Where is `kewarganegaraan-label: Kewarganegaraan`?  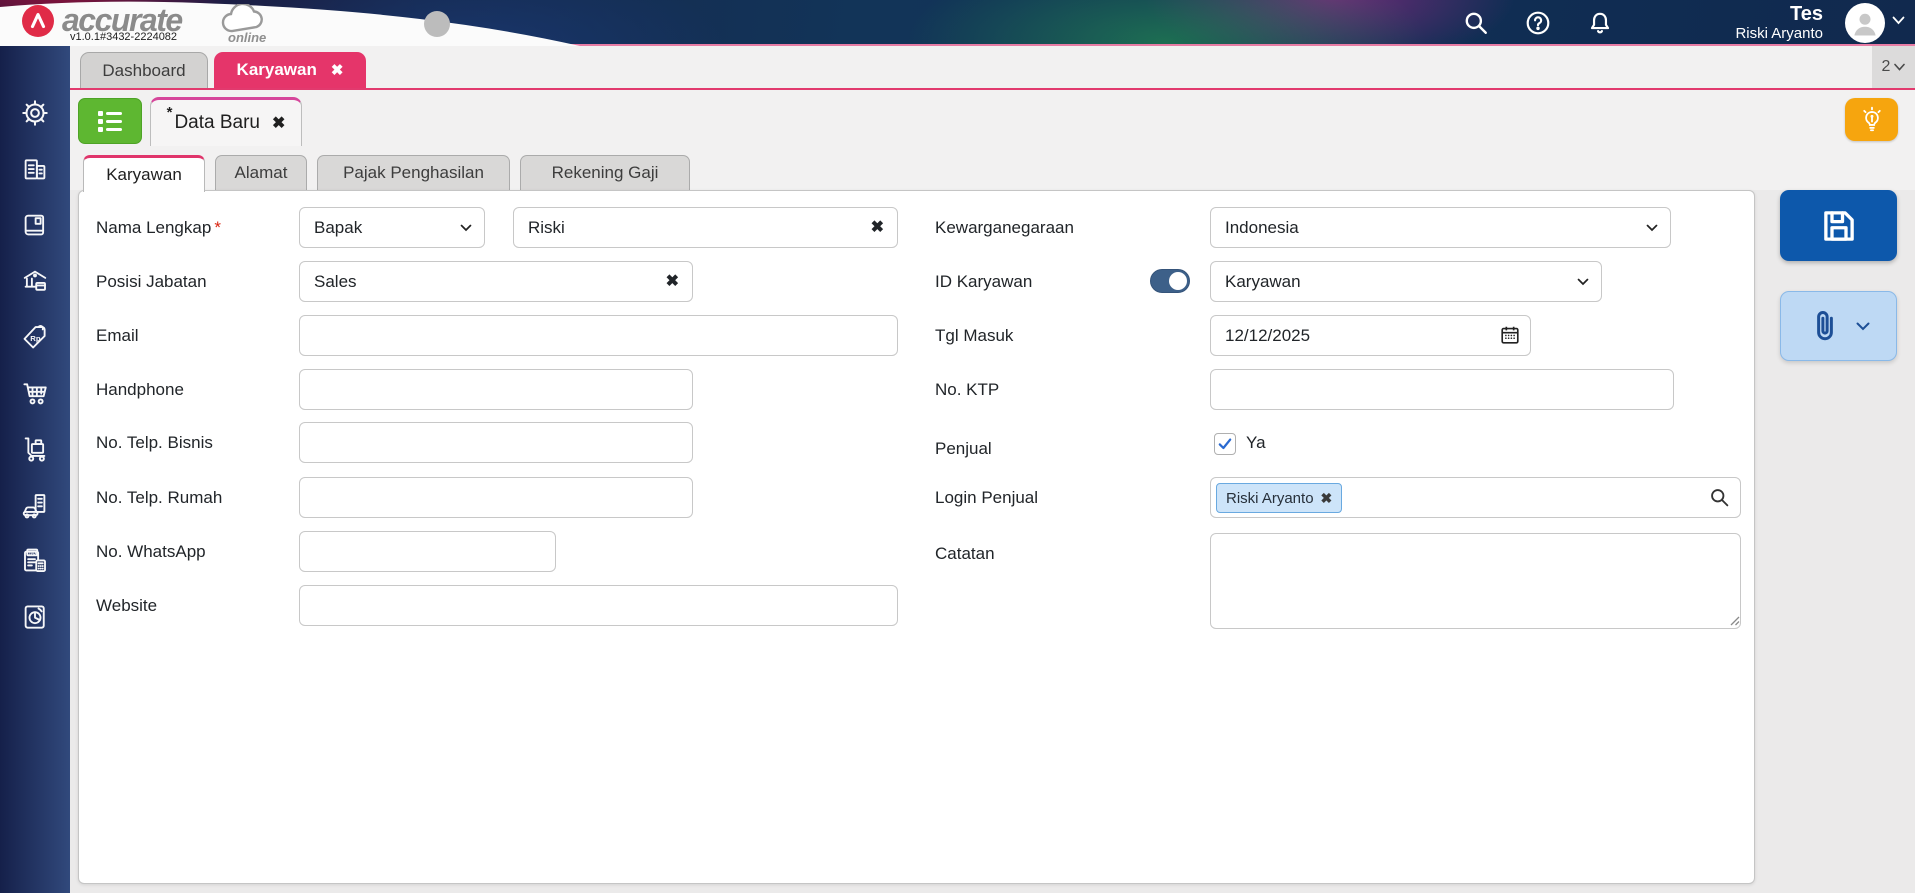
kewarganegaraan-label: Kewarganegaraan is located at coordinates (1004, 227).